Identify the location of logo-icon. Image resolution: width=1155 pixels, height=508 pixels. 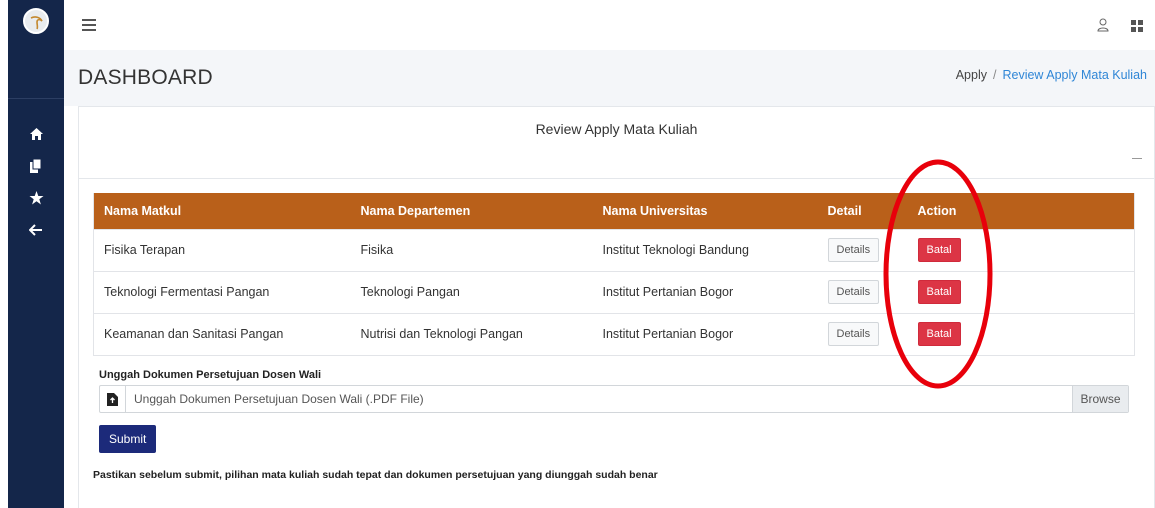
(36, 21).